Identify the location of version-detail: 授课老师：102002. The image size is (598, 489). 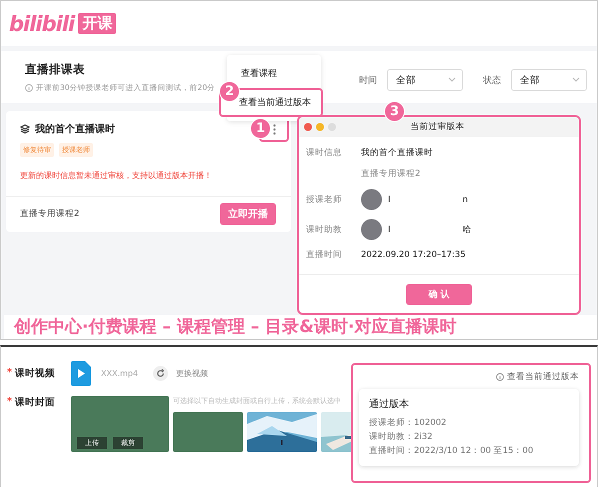
(408, 423).